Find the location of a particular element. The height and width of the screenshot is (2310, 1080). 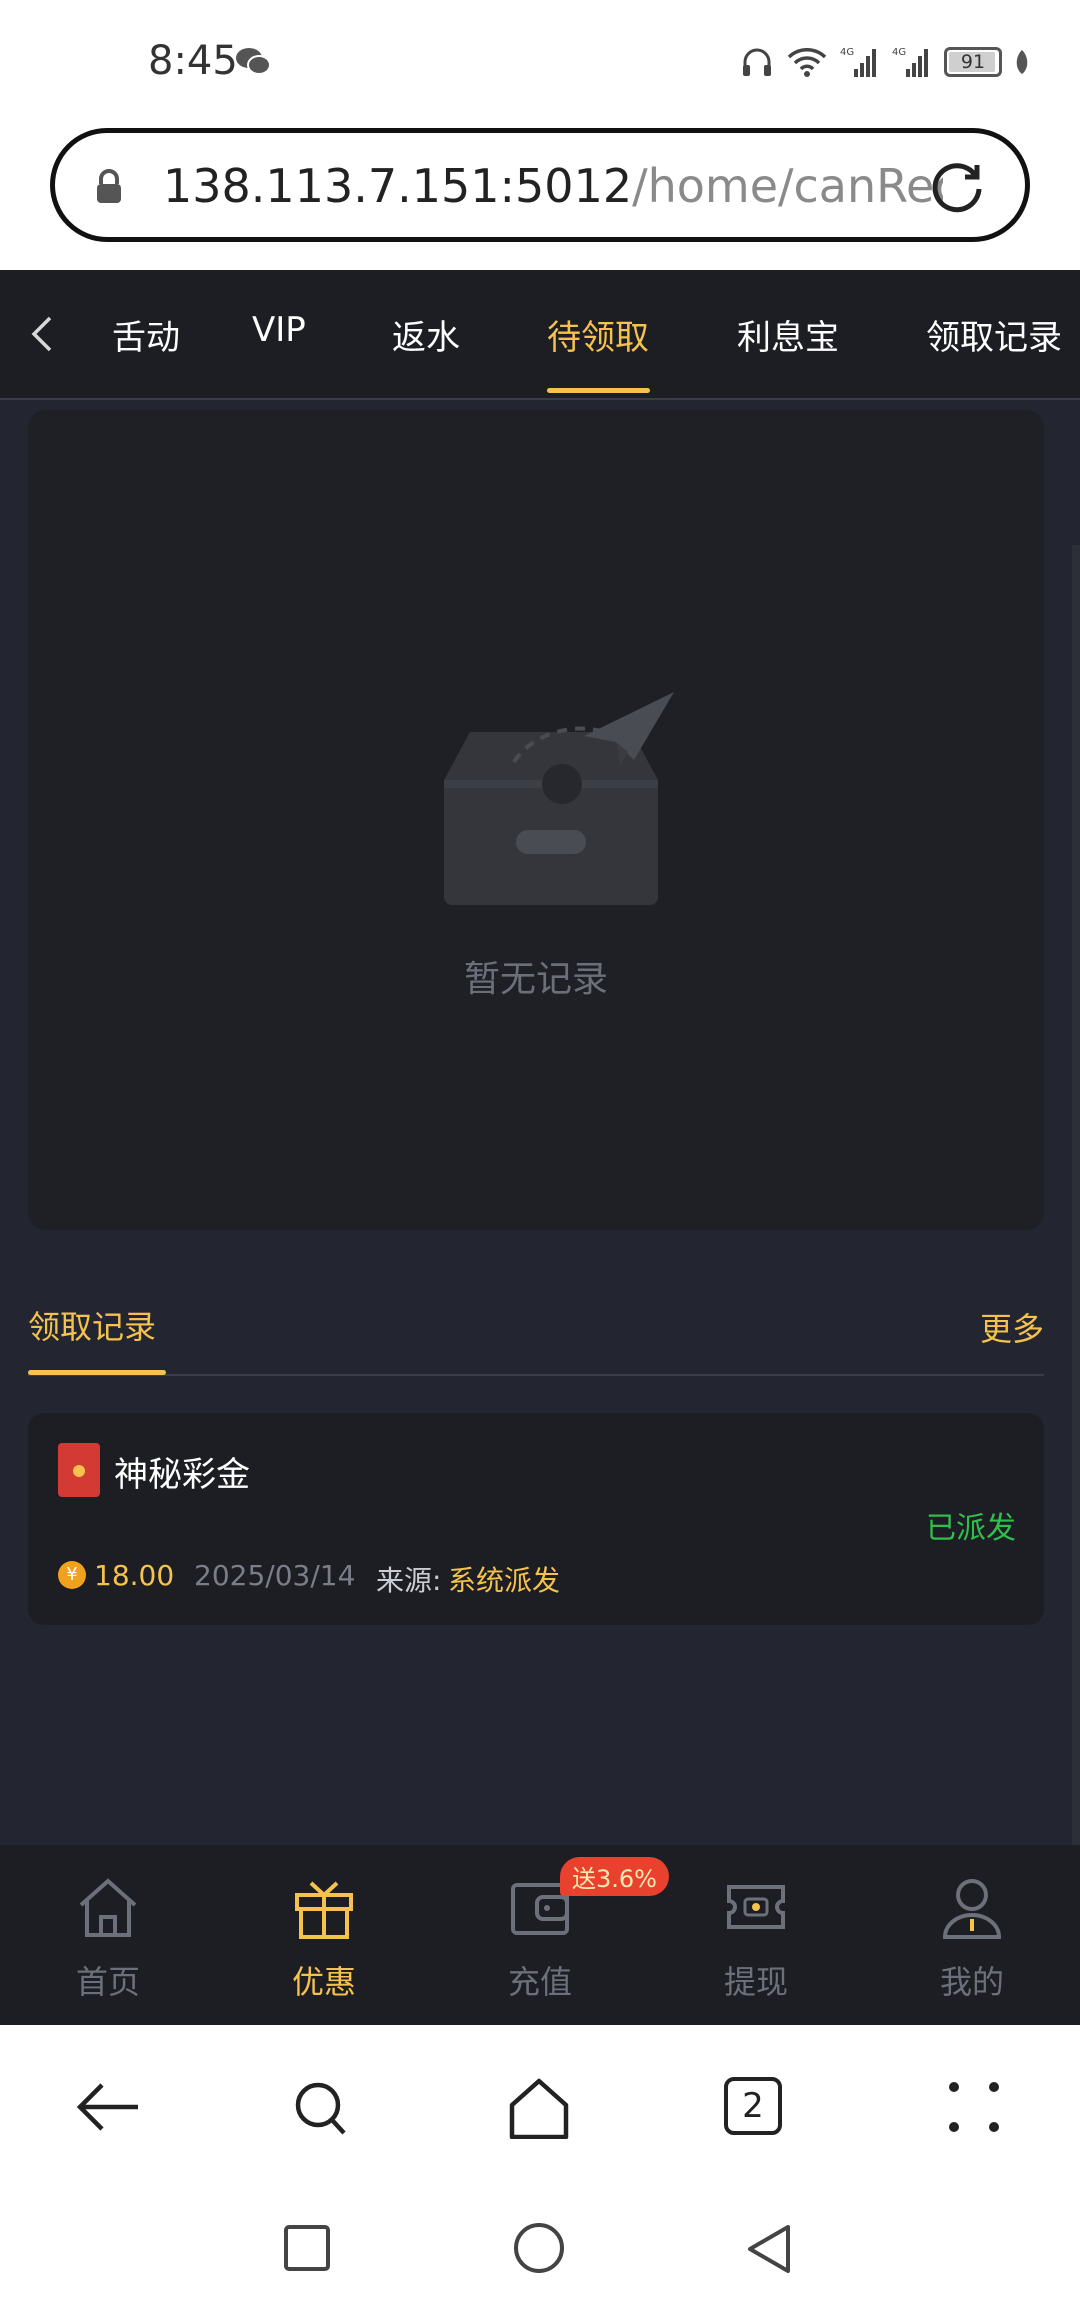

tab-interest: 利息宝 is located at coordinates (788, 334).